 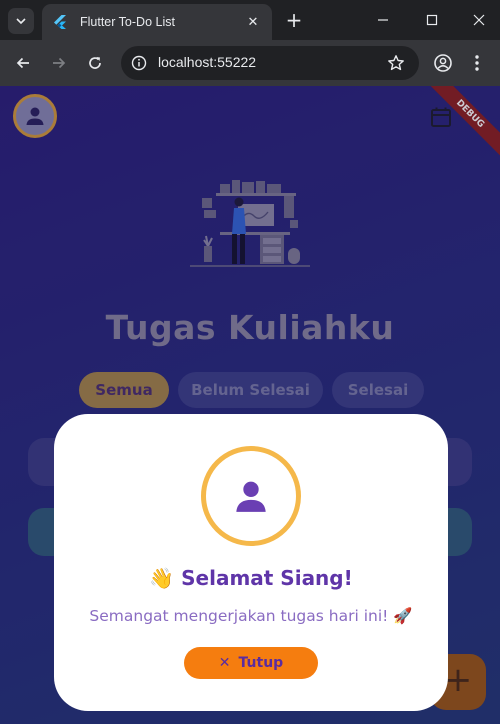 What do you see at coordinates (253, 22) in the screenshot?
I see `tab-close-button: ✕` at bounding box center [253, 22].